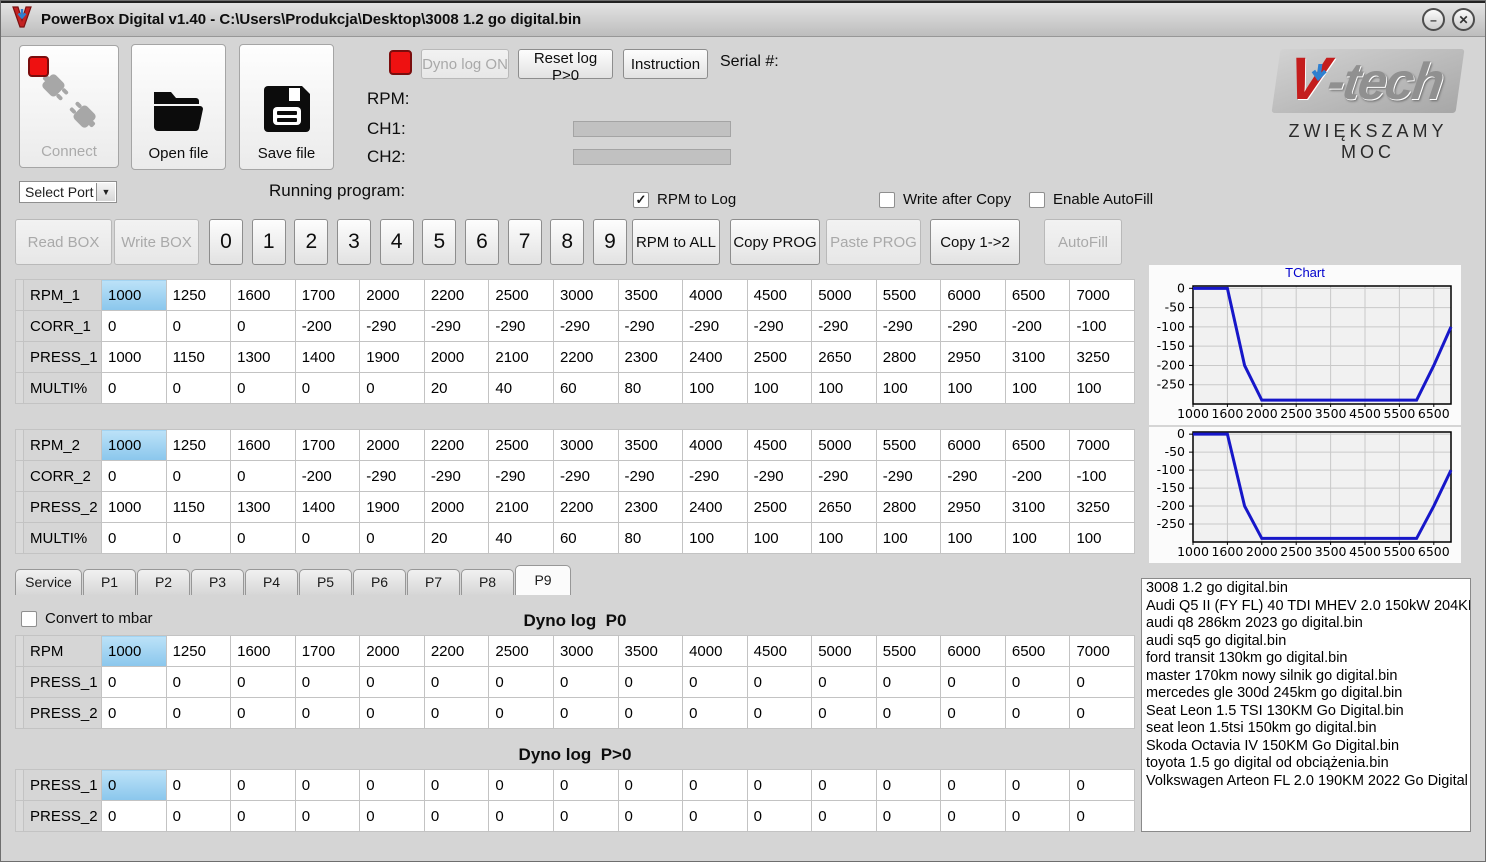 This screenshot has width=1486, height=862. I want to click on digit-button-1: 1, so click(268, 242).